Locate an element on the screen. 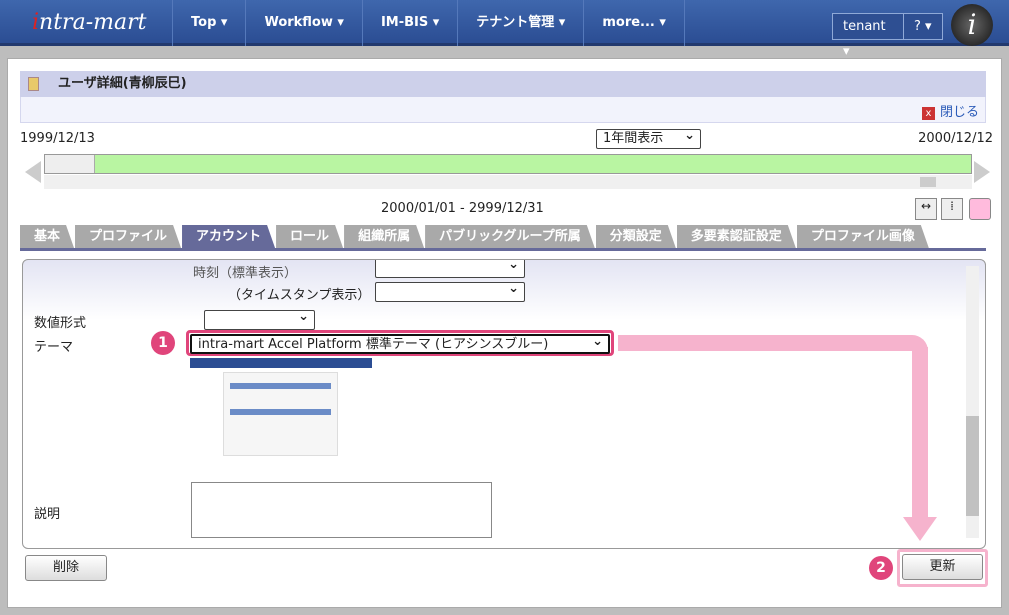 This screenshot has width=1009, height=615. close-icon: x is located at coordinates (928, 113).